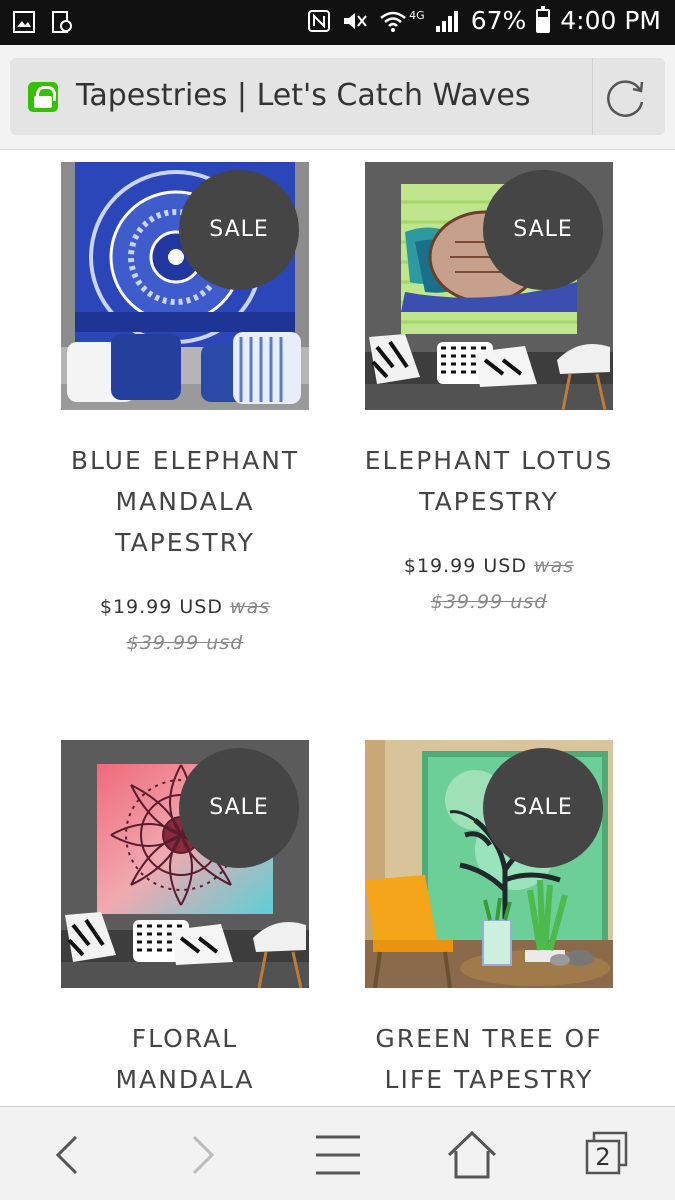  What do you see at coordinates (337, 22) in the screenshot?
I see `status-bar: 4G 67% 4:00 PM` at bounding box center [337, 22].